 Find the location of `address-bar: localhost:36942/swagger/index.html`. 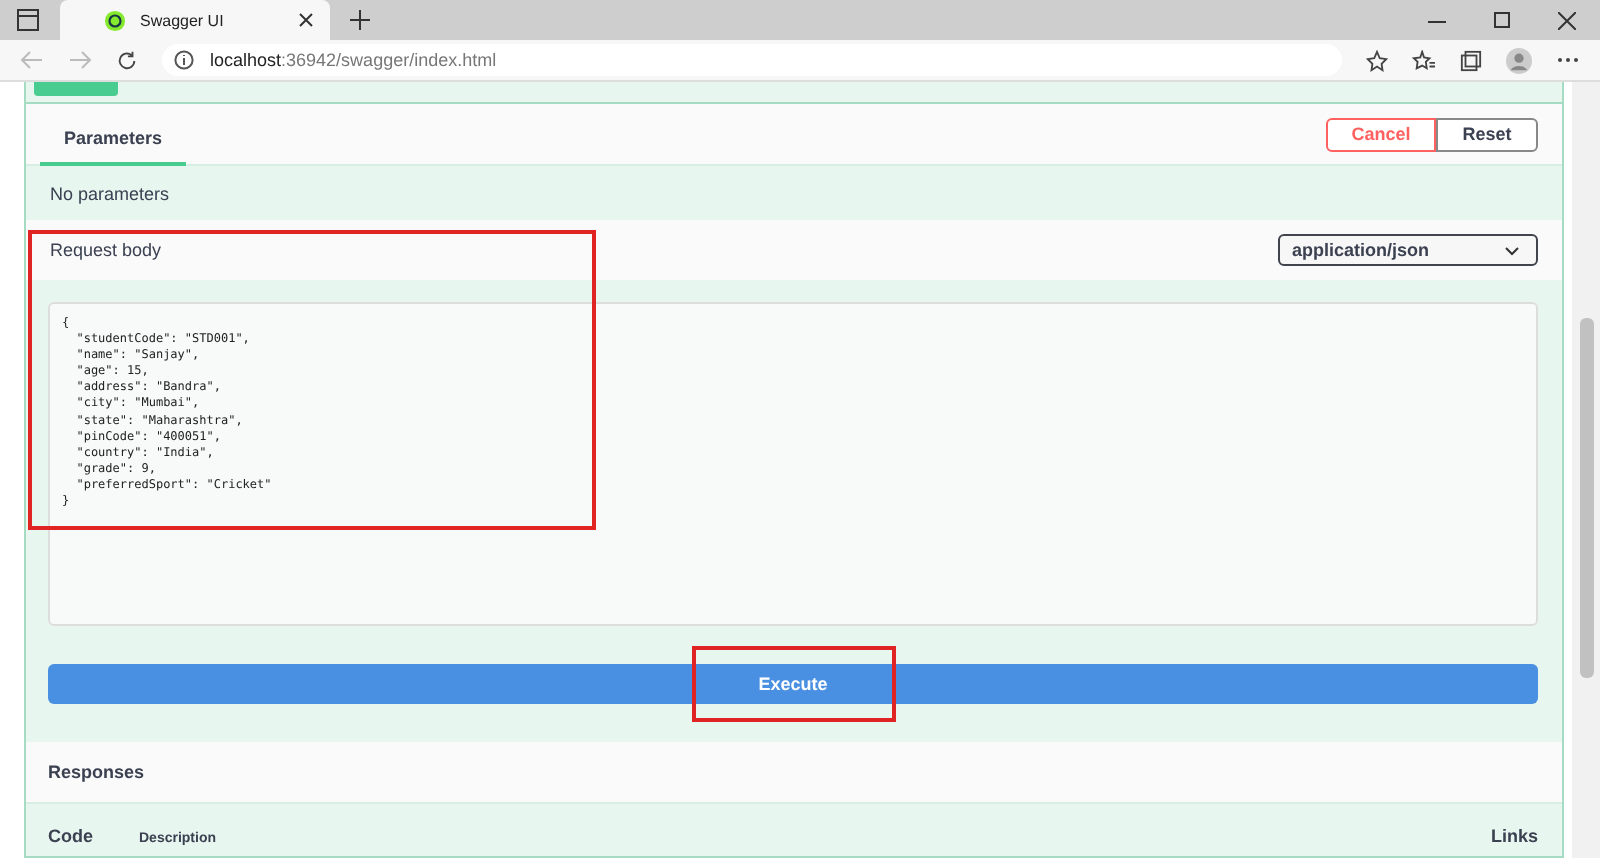

address-bar: localhost:36942/swagger/index.html is located at coordinates (752, 60).